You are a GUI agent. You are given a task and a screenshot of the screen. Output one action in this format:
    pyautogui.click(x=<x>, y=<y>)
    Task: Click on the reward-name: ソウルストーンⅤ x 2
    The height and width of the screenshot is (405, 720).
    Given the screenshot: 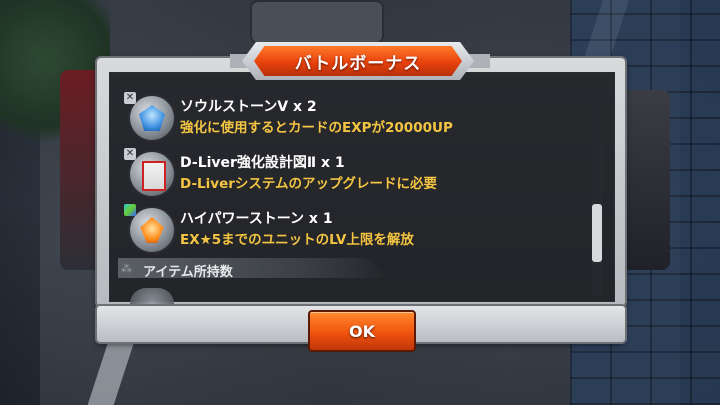 What is the action you would take?
    pyautogui.click(x=248, y=107)
    